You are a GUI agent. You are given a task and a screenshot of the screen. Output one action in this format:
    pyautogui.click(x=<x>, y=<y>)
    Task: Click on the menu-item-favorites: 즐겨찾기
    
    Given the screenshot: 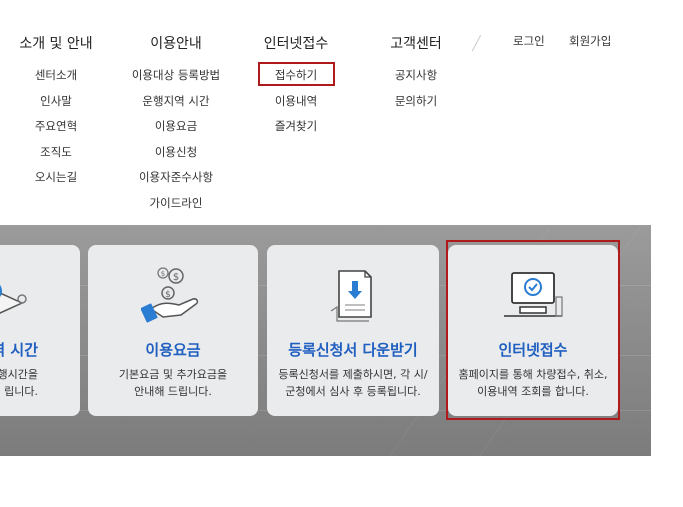 What is the action you would take?
    pyautogui.click(x=296, y=126)
    